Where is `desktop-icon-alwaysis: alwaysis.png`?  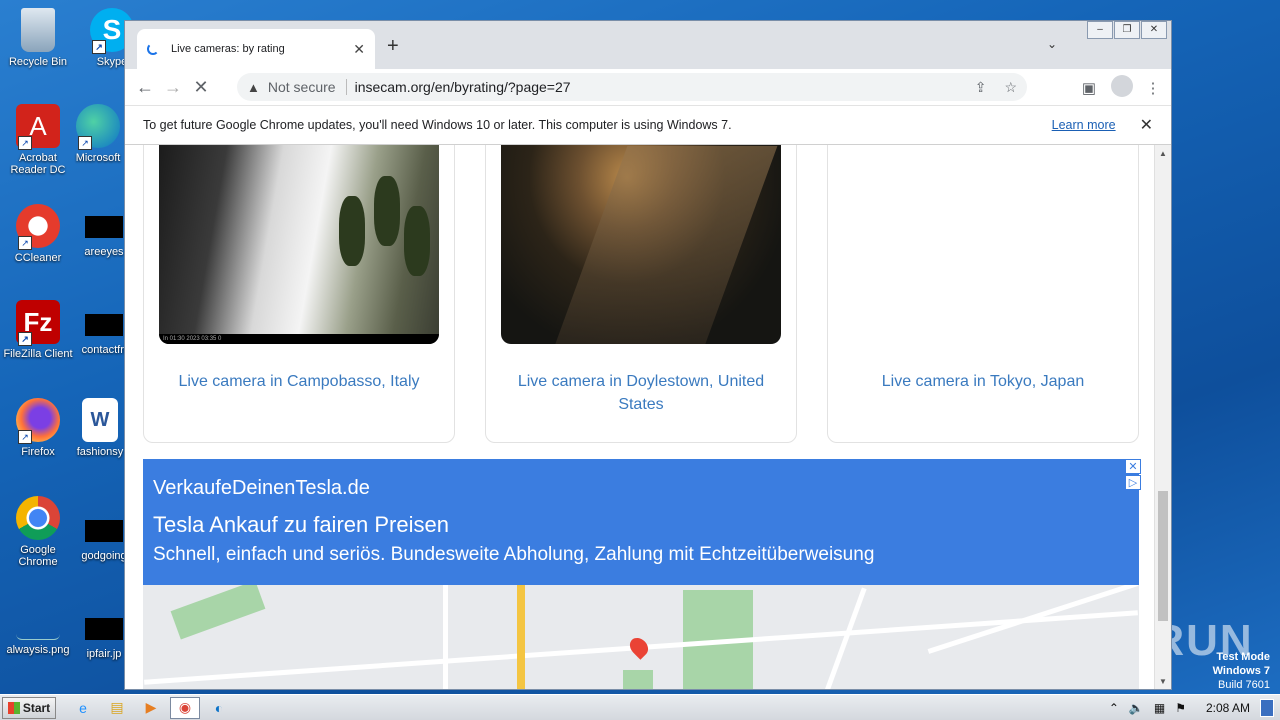
desktop-icon-alwaysis: alwaysis.png is located at coordinates (38, 636).